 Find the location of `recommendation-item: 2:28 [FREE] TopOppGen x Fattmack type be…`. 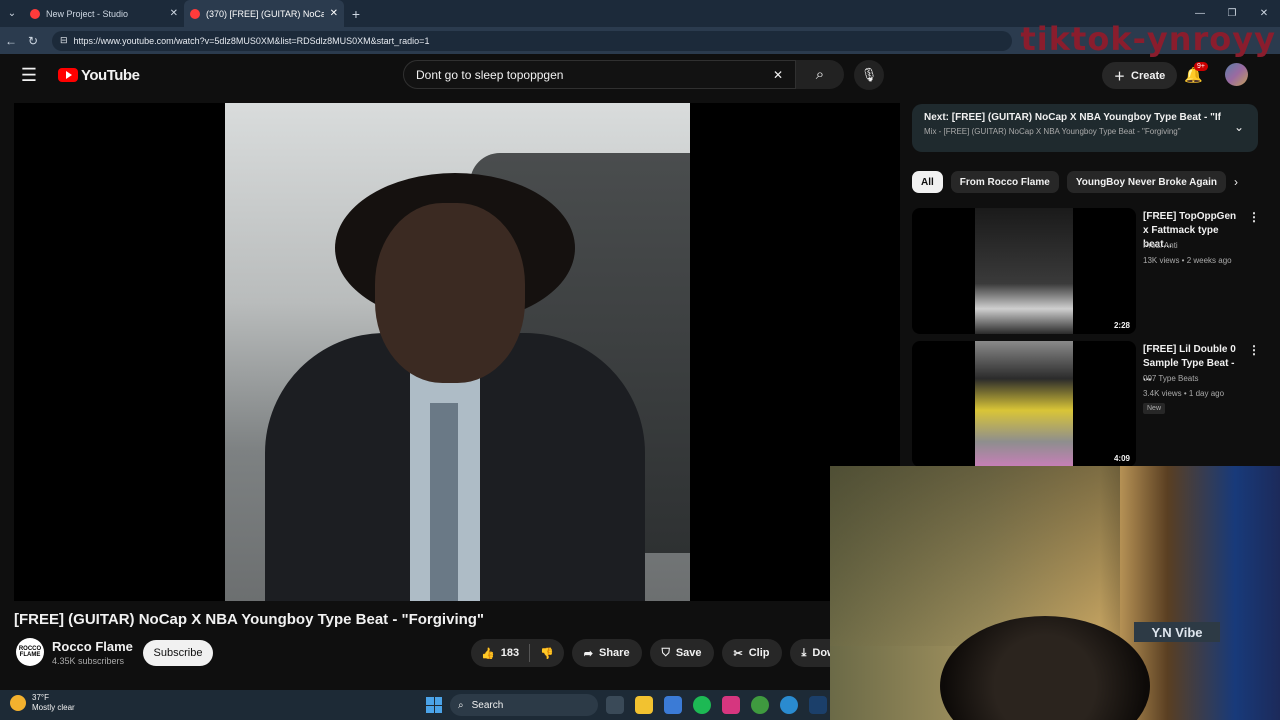

recommendation-item: 2:28 [FREE] TopOppGen x Fattmack type be… is located at coordinates (1086, 271).